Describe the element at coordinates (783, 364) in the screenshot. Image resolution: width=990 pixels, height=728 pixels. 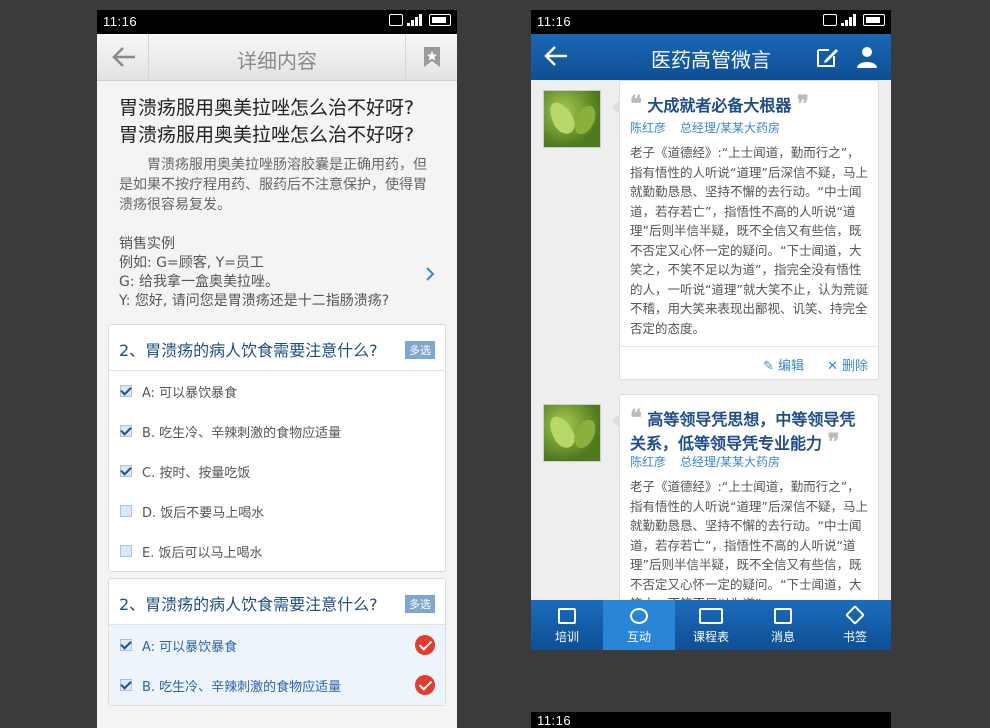
I see `edit-button: ✎ 编辑` at that location.